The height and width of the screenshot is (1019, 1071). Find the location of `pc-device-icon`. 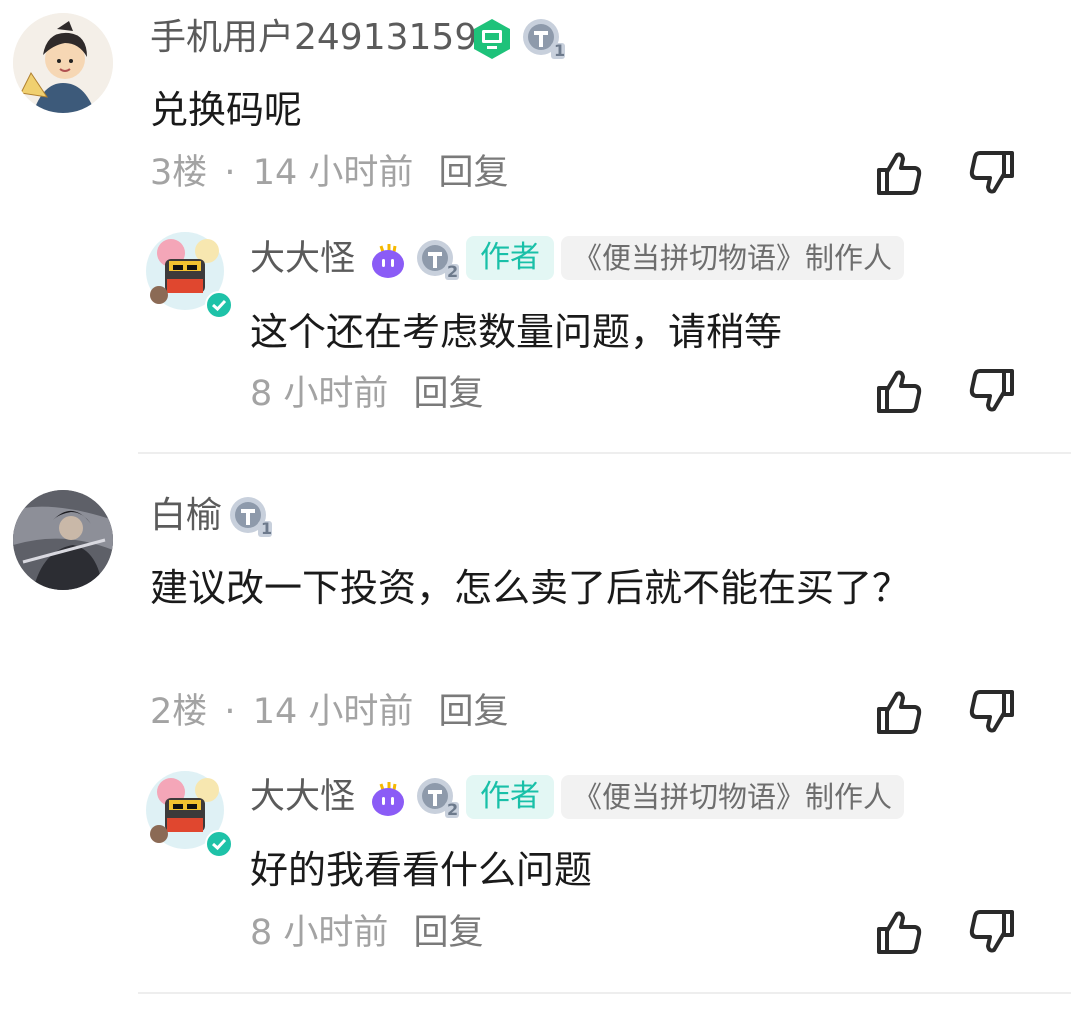

pc-device-icon is located at coordinates (492, 39).